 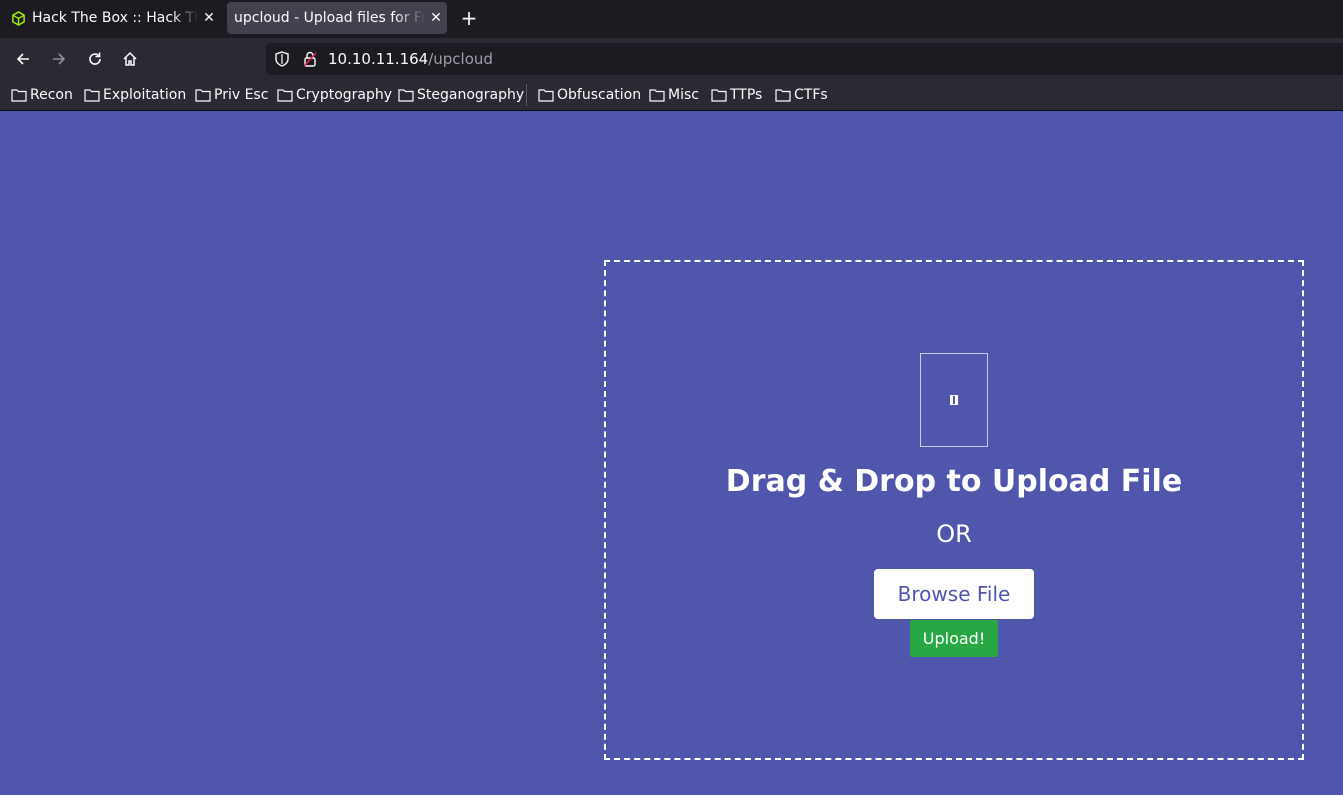 What do you see at coordinates (471, 95) in the screenshot?
I see `bookmark-label: Steganography` at bounding box center [471, 95].